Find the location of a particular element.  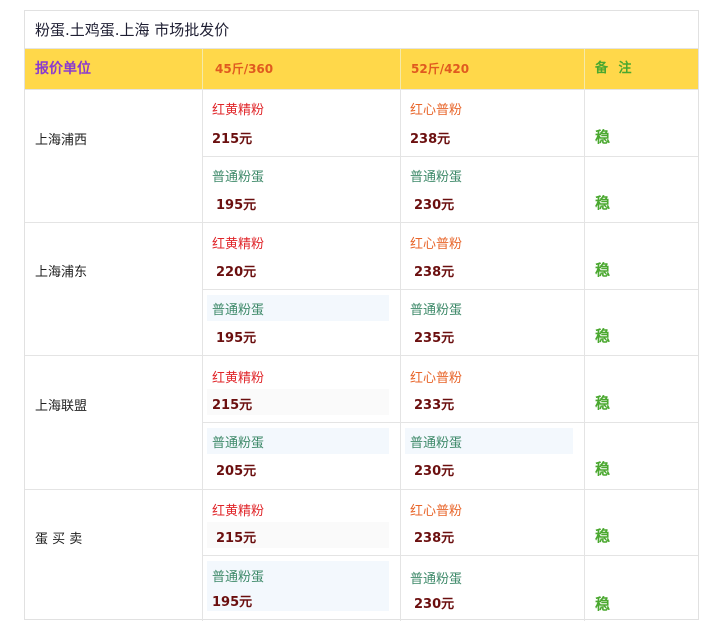

price-value: 235元 is located at coordinates (434, 338).